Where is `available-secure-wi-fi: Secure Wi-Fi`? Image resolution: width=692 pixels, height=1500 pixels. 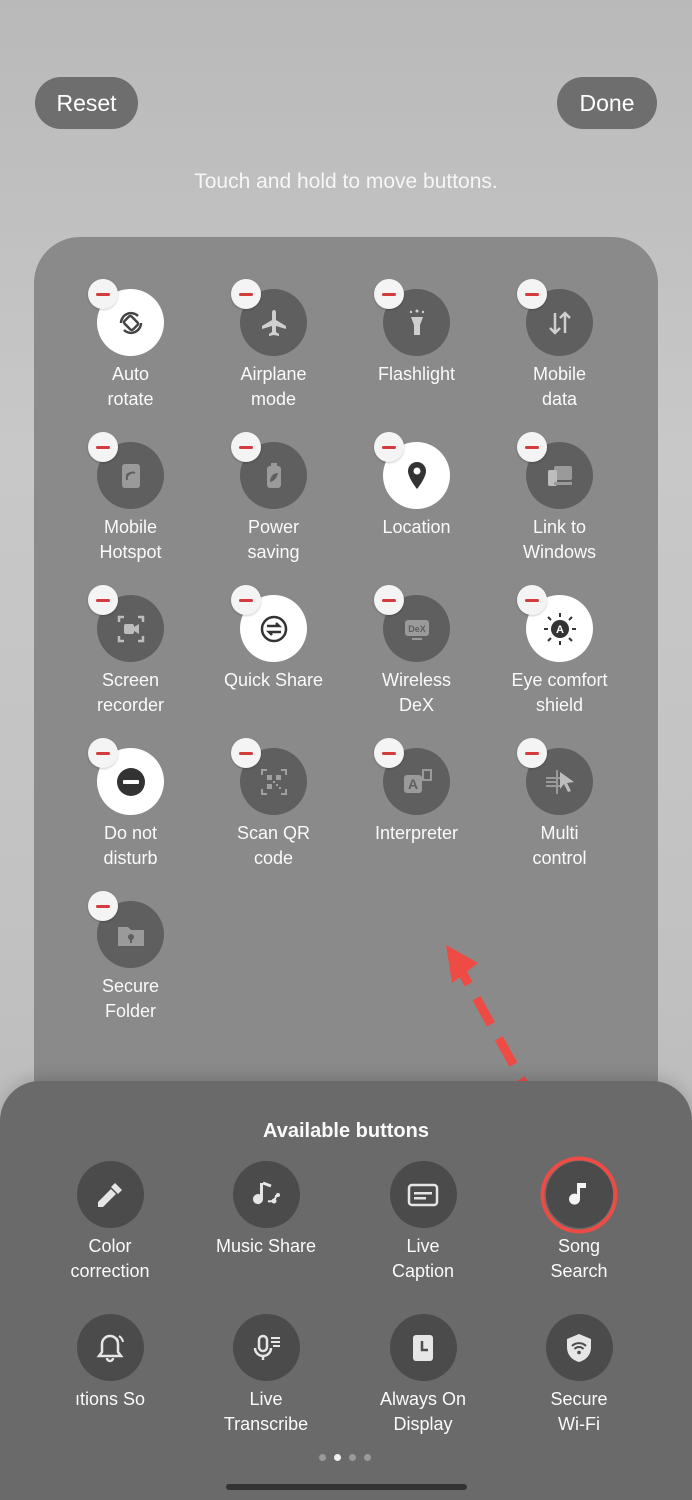
available-secure-wi-fi: Secure Wi-Fi is located at coordinates (579, 1389).